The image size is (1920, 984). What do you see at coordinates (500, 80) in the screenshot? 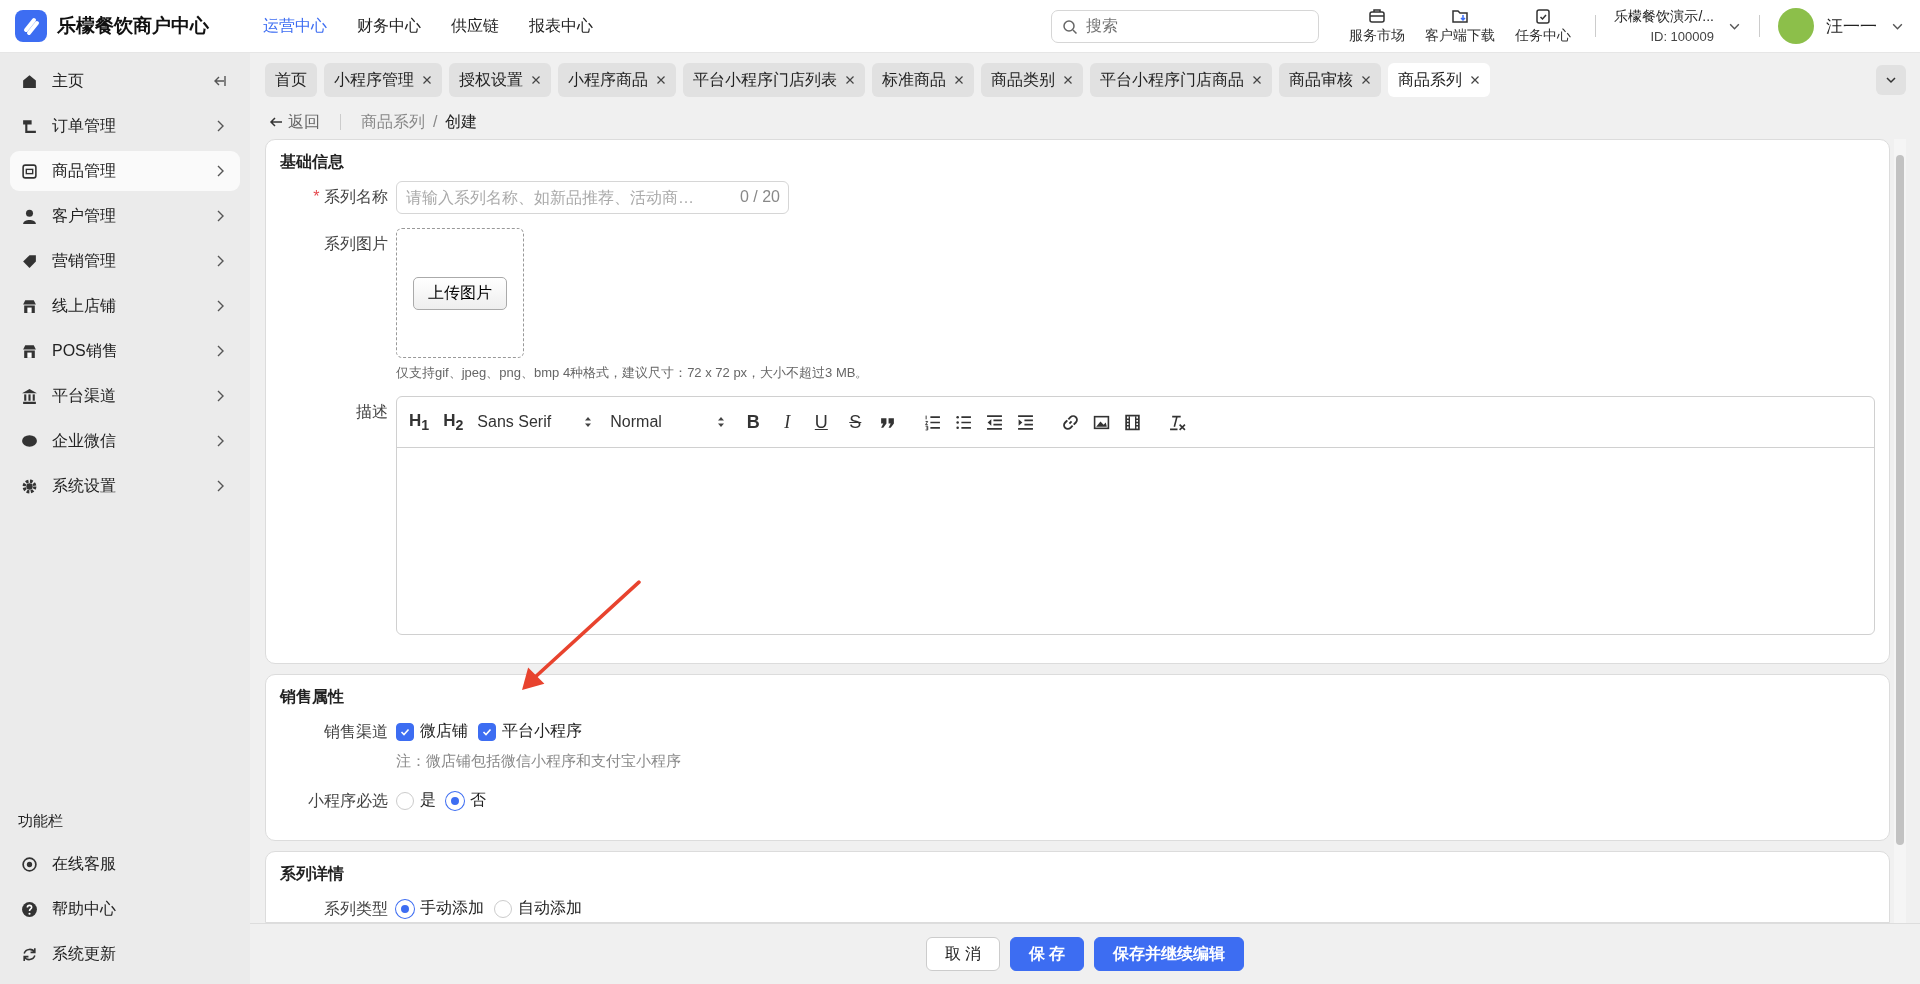
I see `tab: 授权设置` at bounding box center [500, 80].